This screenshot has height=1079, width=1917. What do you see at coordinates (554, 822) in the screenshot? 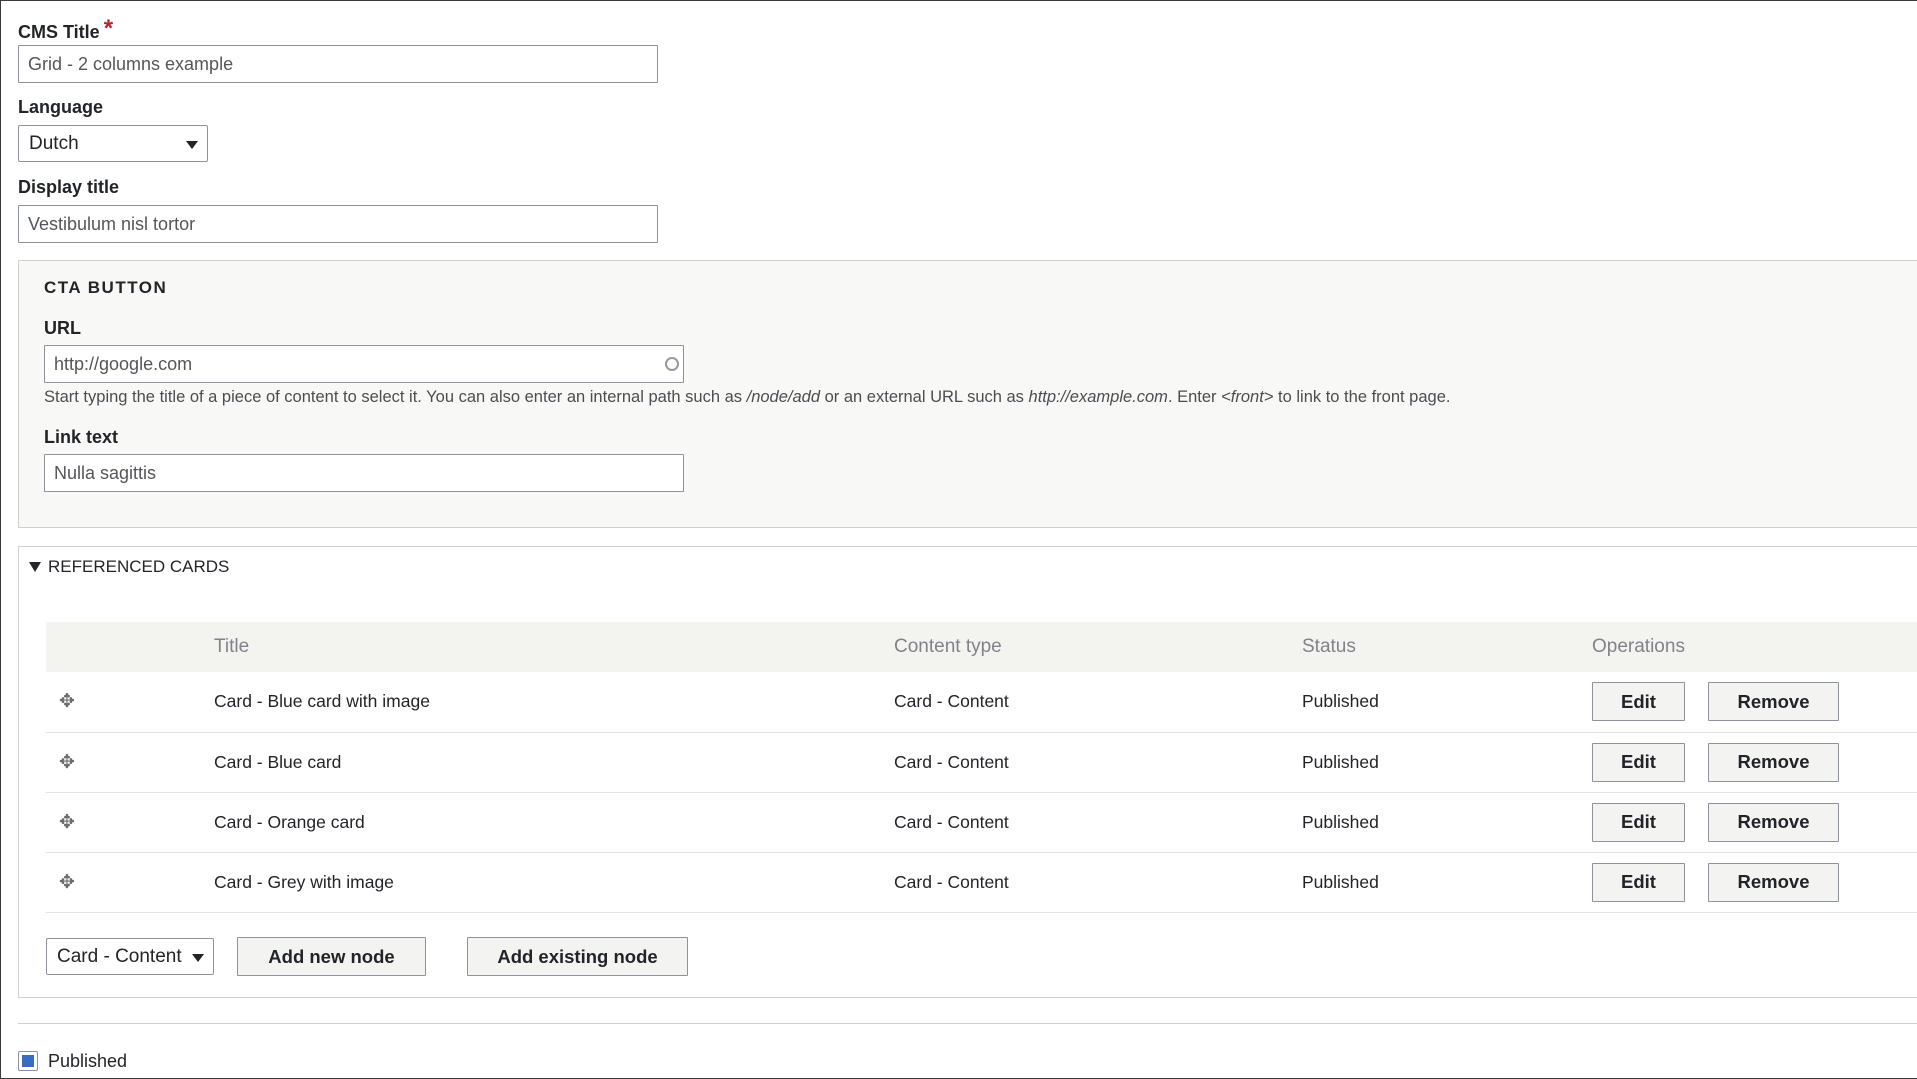
I see `row-title: Card - Orange card` at bounding box center [554, 822].